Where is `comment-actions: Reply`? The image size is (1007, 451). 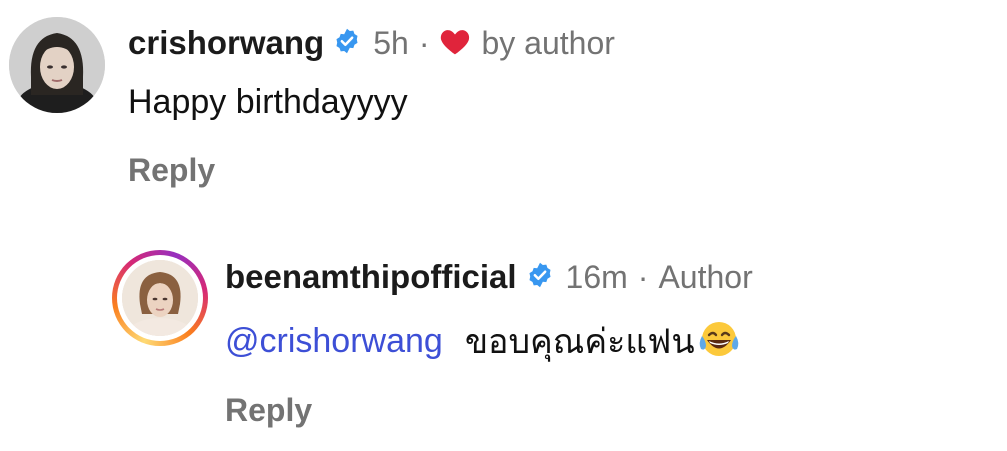 comment-actions: Reply is located at coordinates (171, 170).